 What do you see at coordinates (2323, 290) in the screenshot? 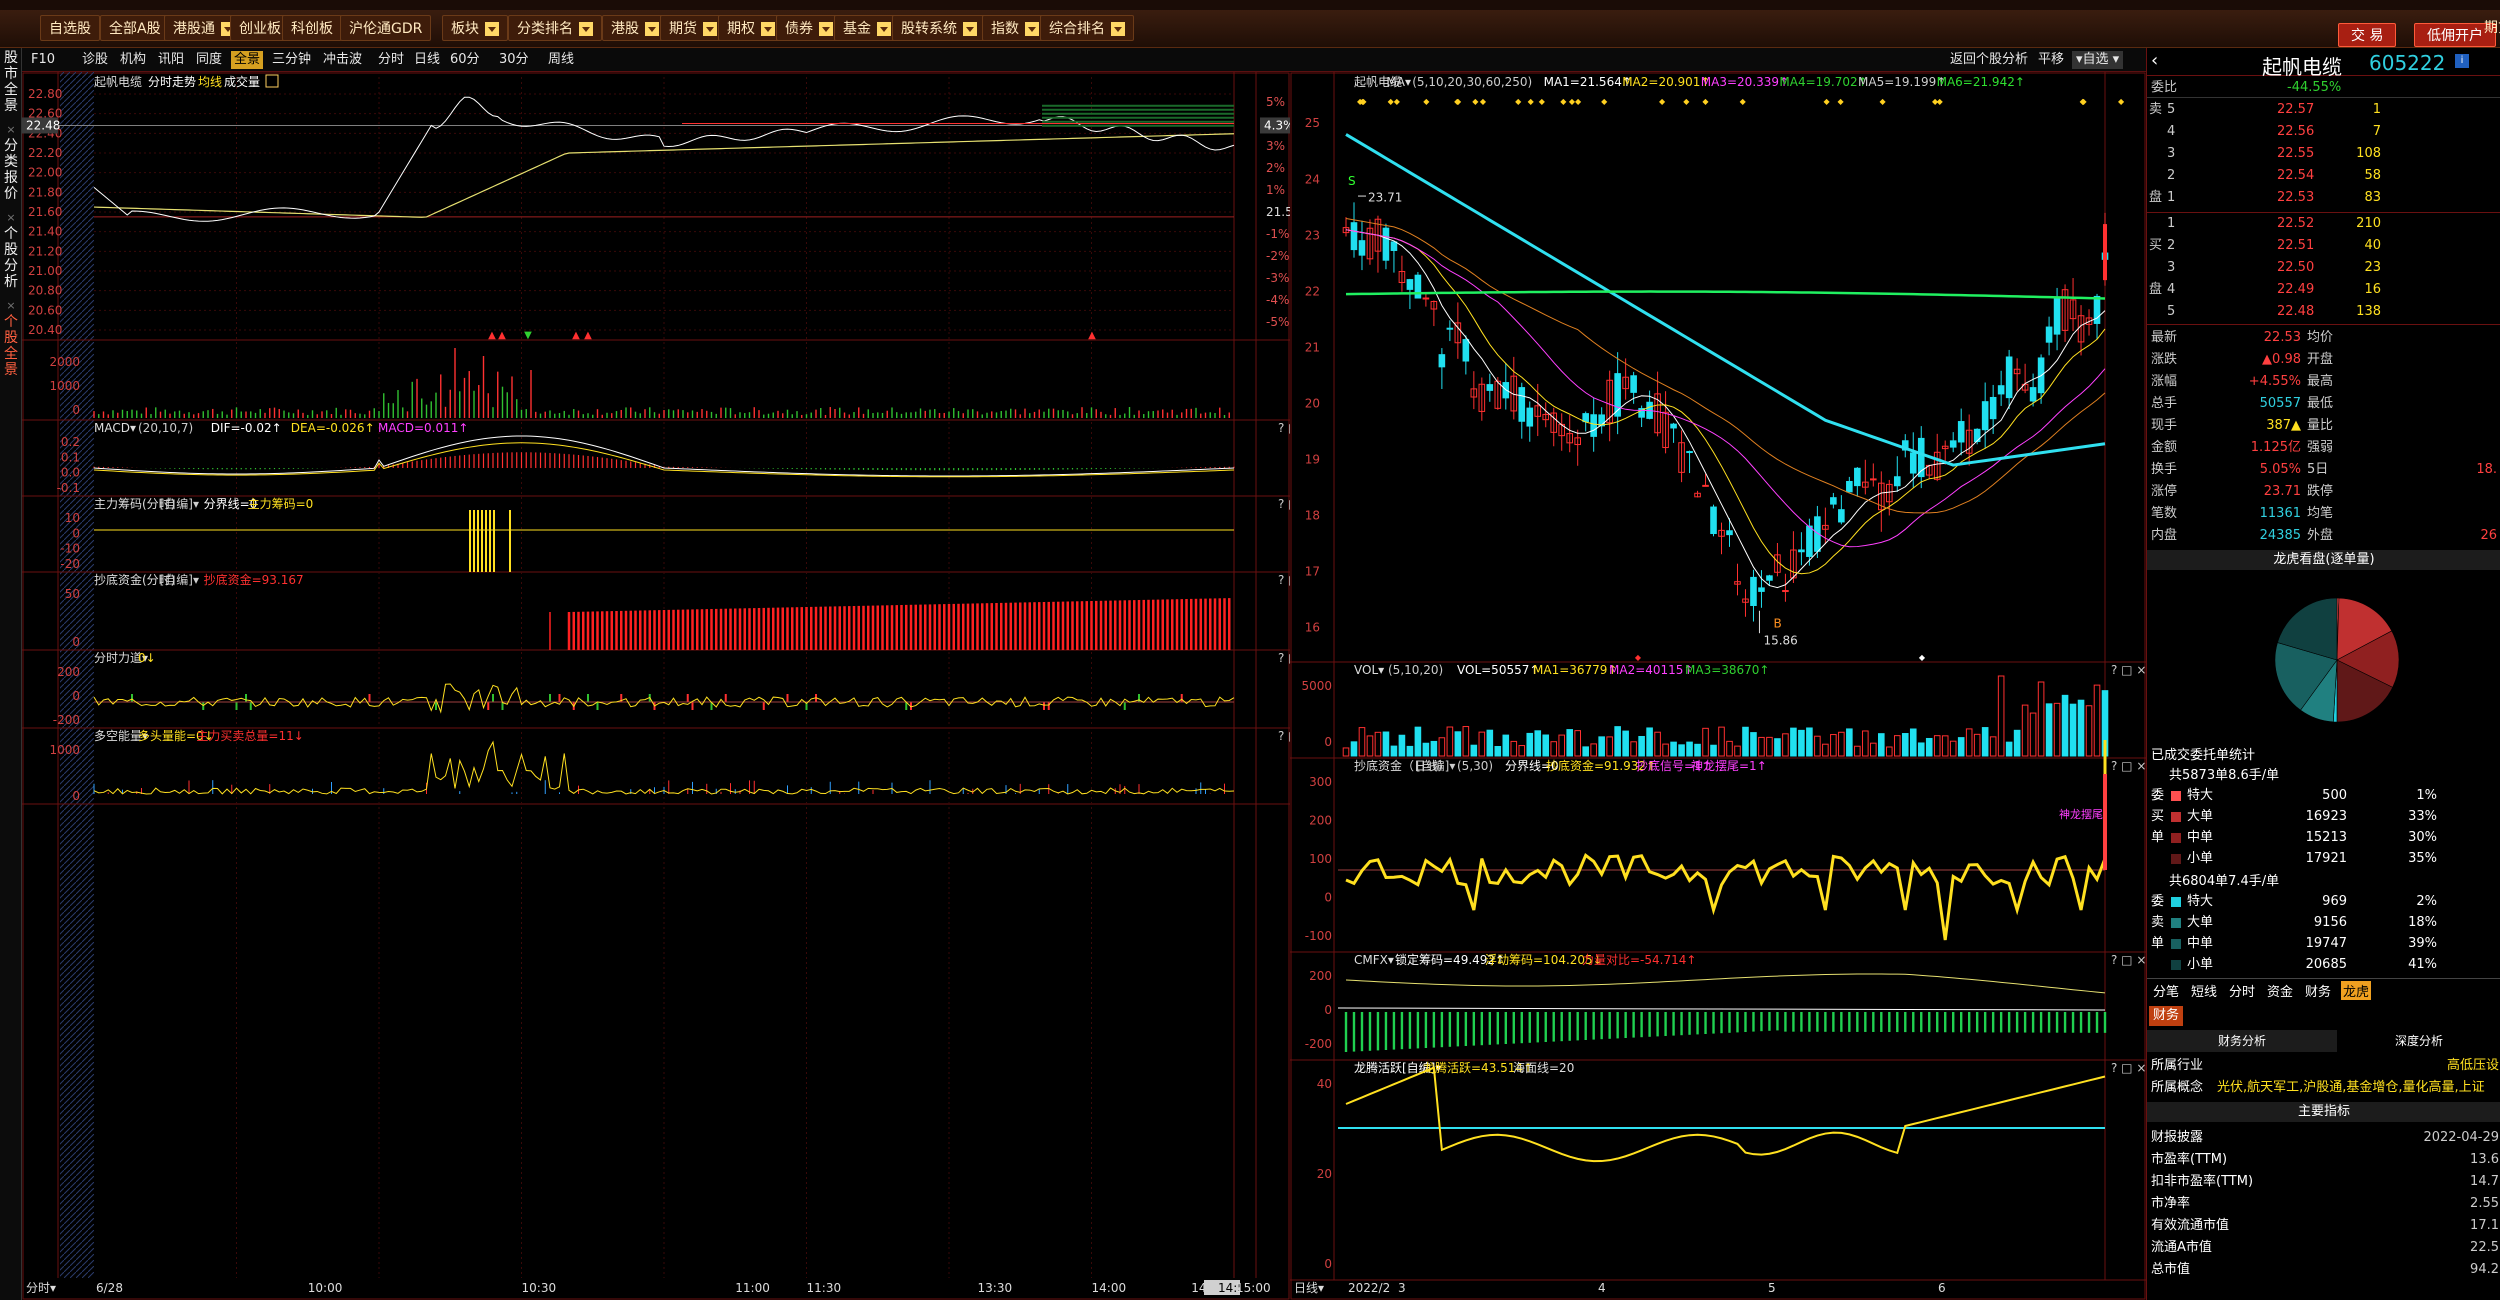
I see `orderbook-row: 盘 4 22.49 16` at bounding box center [2323, 290].